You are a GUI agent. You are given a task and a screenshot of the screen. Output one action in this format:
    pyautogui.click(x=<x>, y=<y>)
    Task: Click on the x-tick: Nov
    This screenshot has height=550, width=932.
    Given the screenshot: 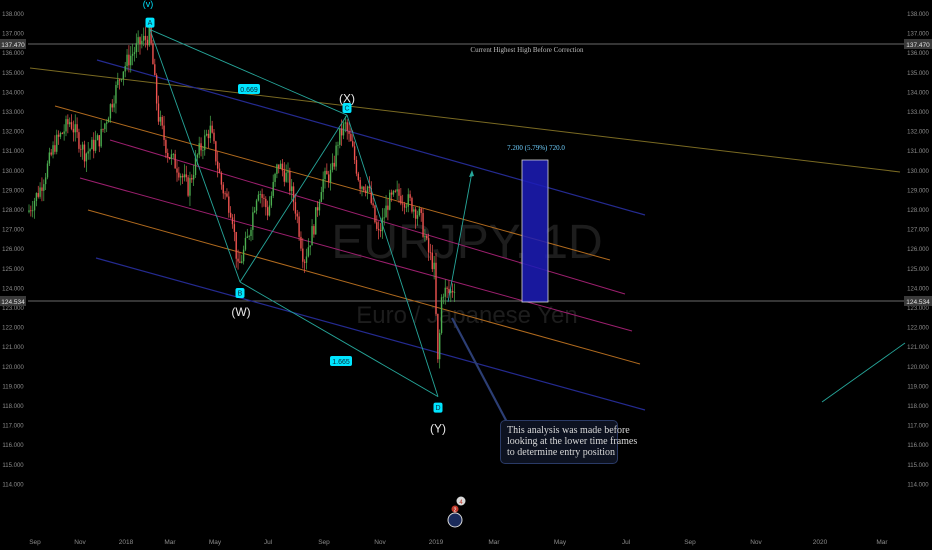 What is the action you would take?
    pyautogui.click(x=80, y=542)
    